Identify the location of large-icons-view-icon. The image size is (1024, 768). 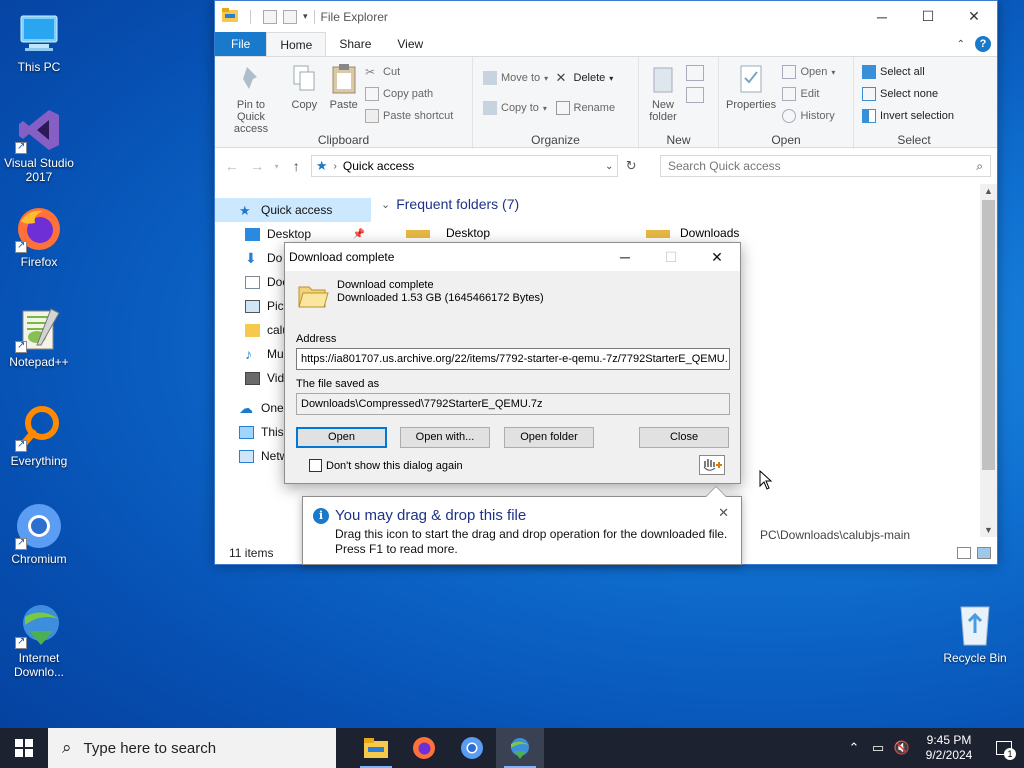
(984, 553).